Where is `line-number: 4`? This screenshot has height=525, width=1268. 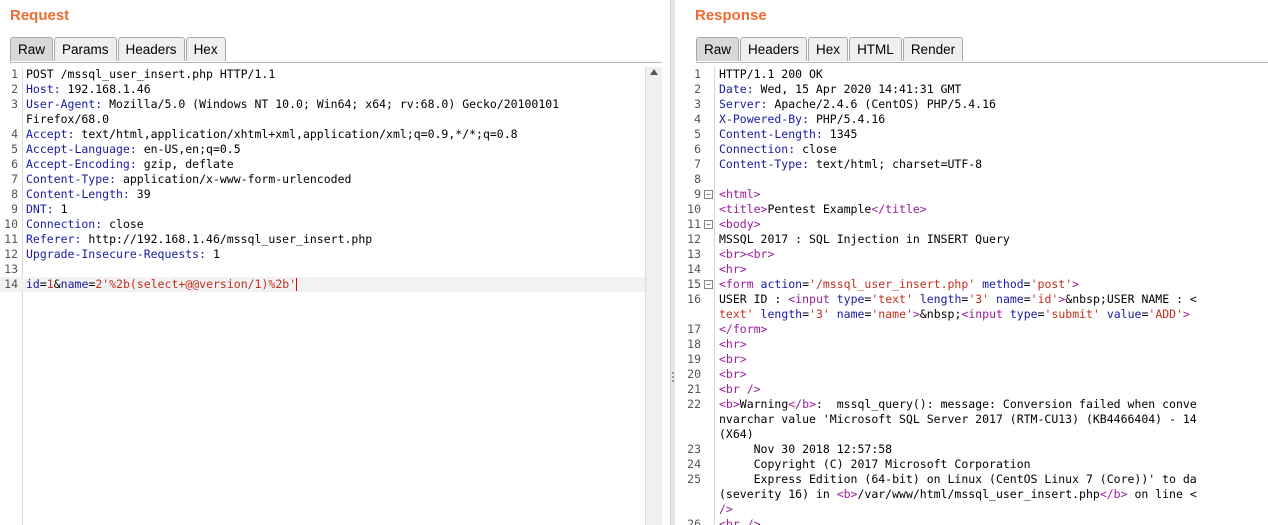
line-number: 4 is located at coordinates (697, 119).